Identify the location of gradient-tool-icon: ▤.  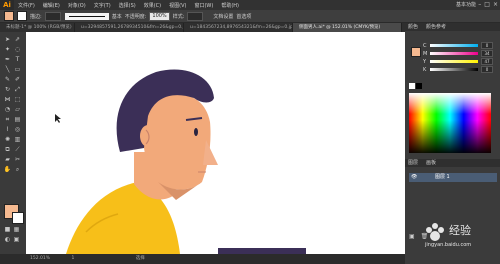
(17, 120).